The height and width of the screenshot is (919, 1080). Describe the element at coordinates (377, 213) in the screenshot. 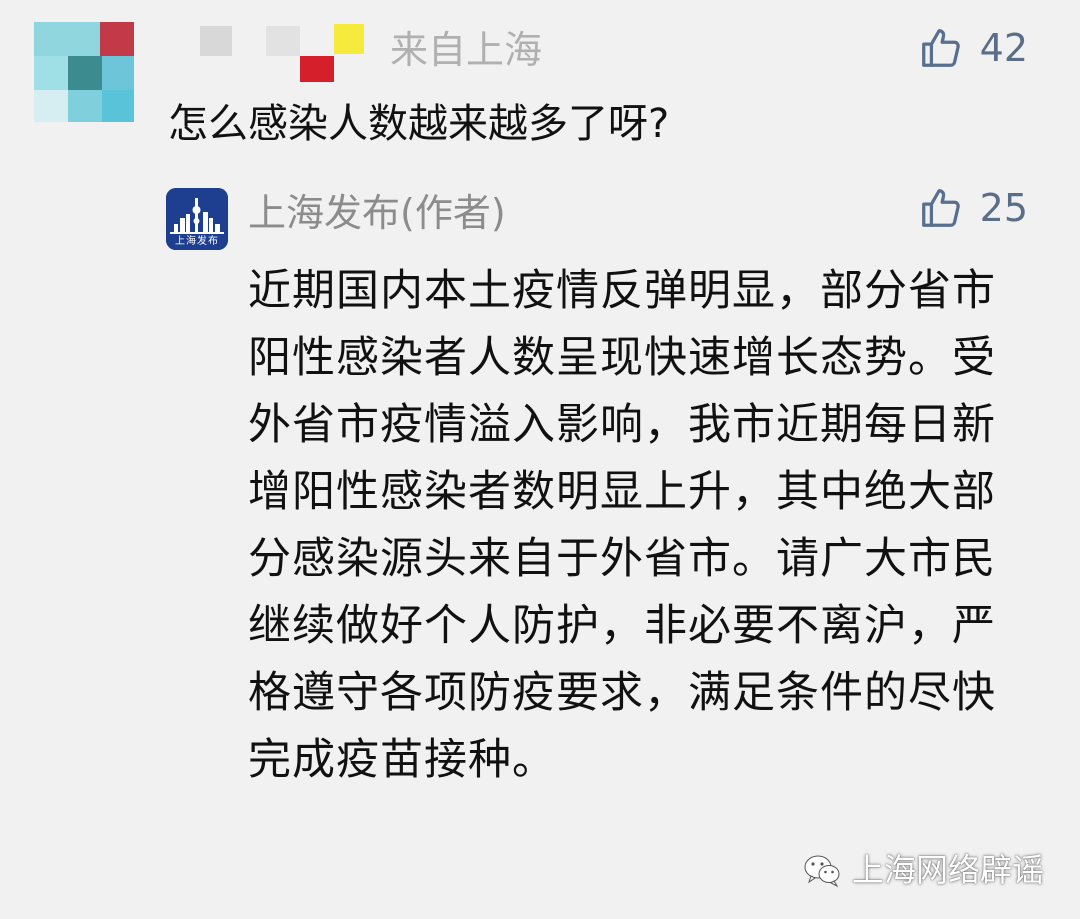

I see `reply-author-name: 上海发布(作者)` at that location.